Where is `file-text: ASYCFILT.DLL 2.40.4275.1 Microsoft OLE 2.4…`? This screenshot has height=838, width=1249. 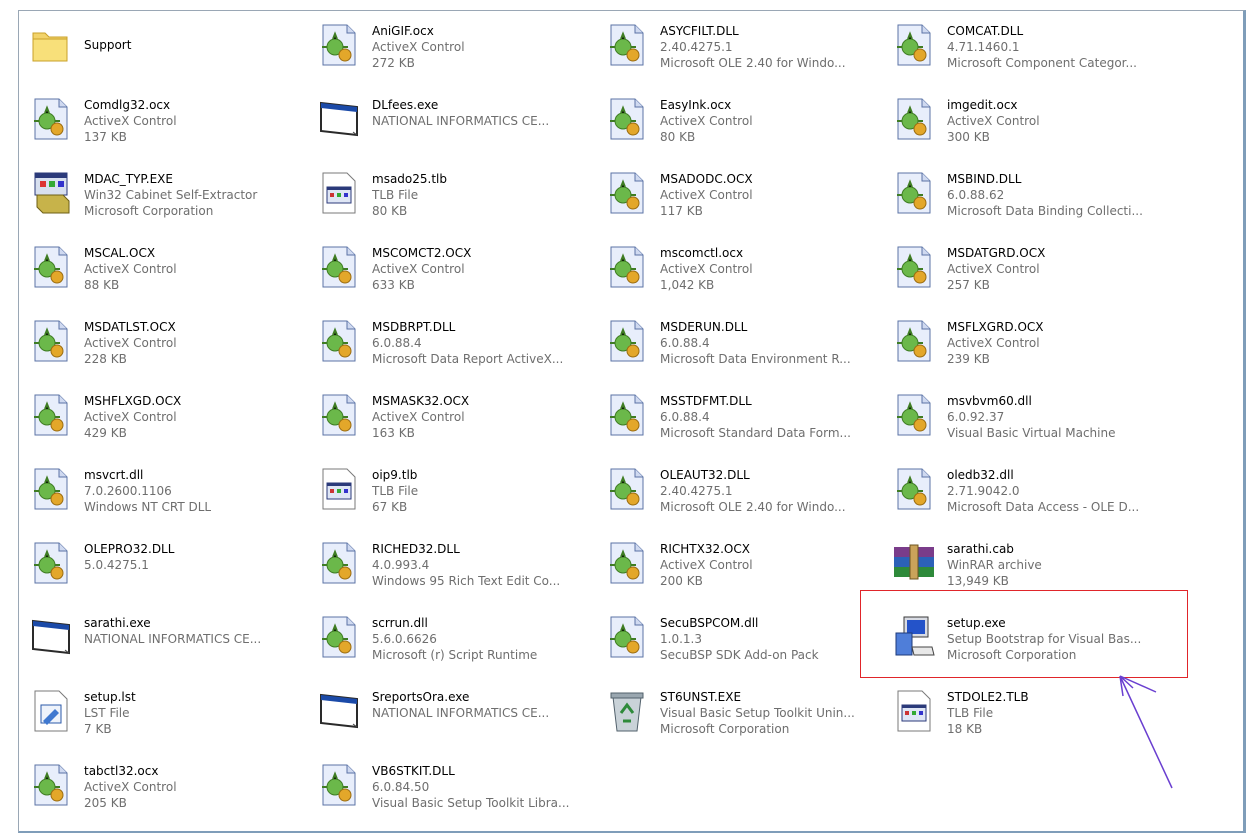 file-text: ASYCFILT.DLL 2.40.4275.1 Microsoft OLE 2.4… is located at coordinates (771, 47).